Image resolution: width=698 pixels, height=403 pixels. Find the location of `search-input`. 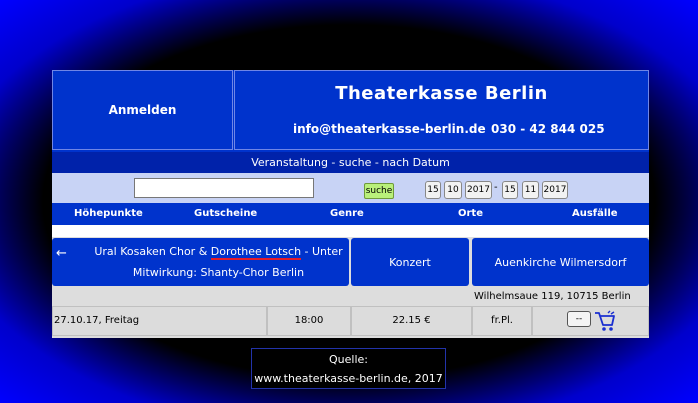

search-input is located at coordinates (224, 188).